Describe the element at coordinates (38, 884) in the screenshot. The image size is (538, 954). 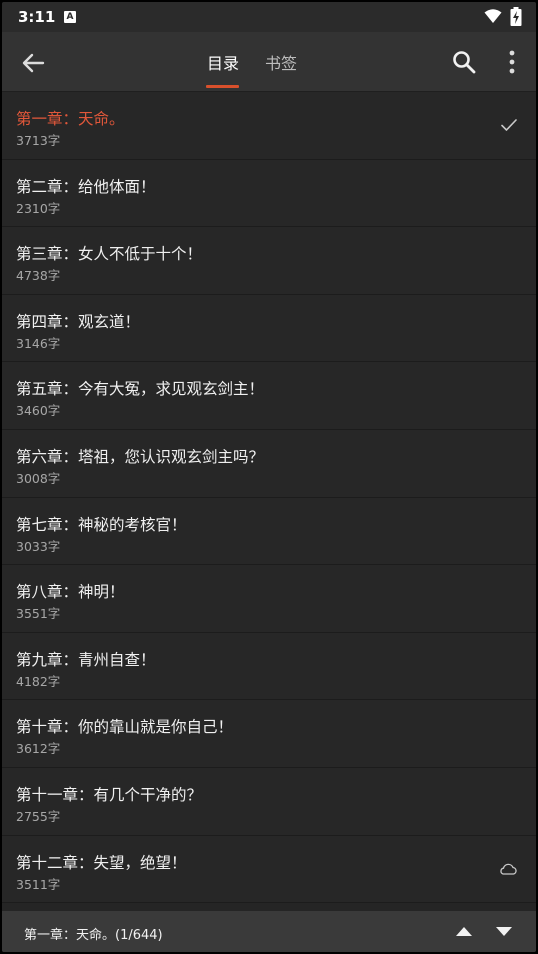
I see `chapter-word-count: 3511字` at that location.